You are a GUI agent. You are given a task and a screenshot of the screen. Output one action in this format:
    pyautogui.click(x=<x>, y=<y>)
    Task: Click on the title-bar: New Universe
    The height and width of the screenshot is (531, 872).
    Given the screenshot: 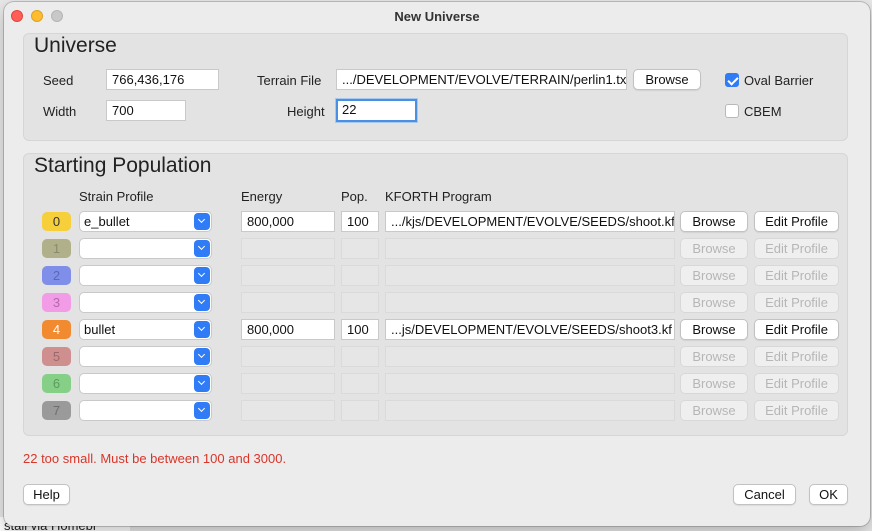 What is the action you would take?
    pyautogui.click(x=437, y=16)
    